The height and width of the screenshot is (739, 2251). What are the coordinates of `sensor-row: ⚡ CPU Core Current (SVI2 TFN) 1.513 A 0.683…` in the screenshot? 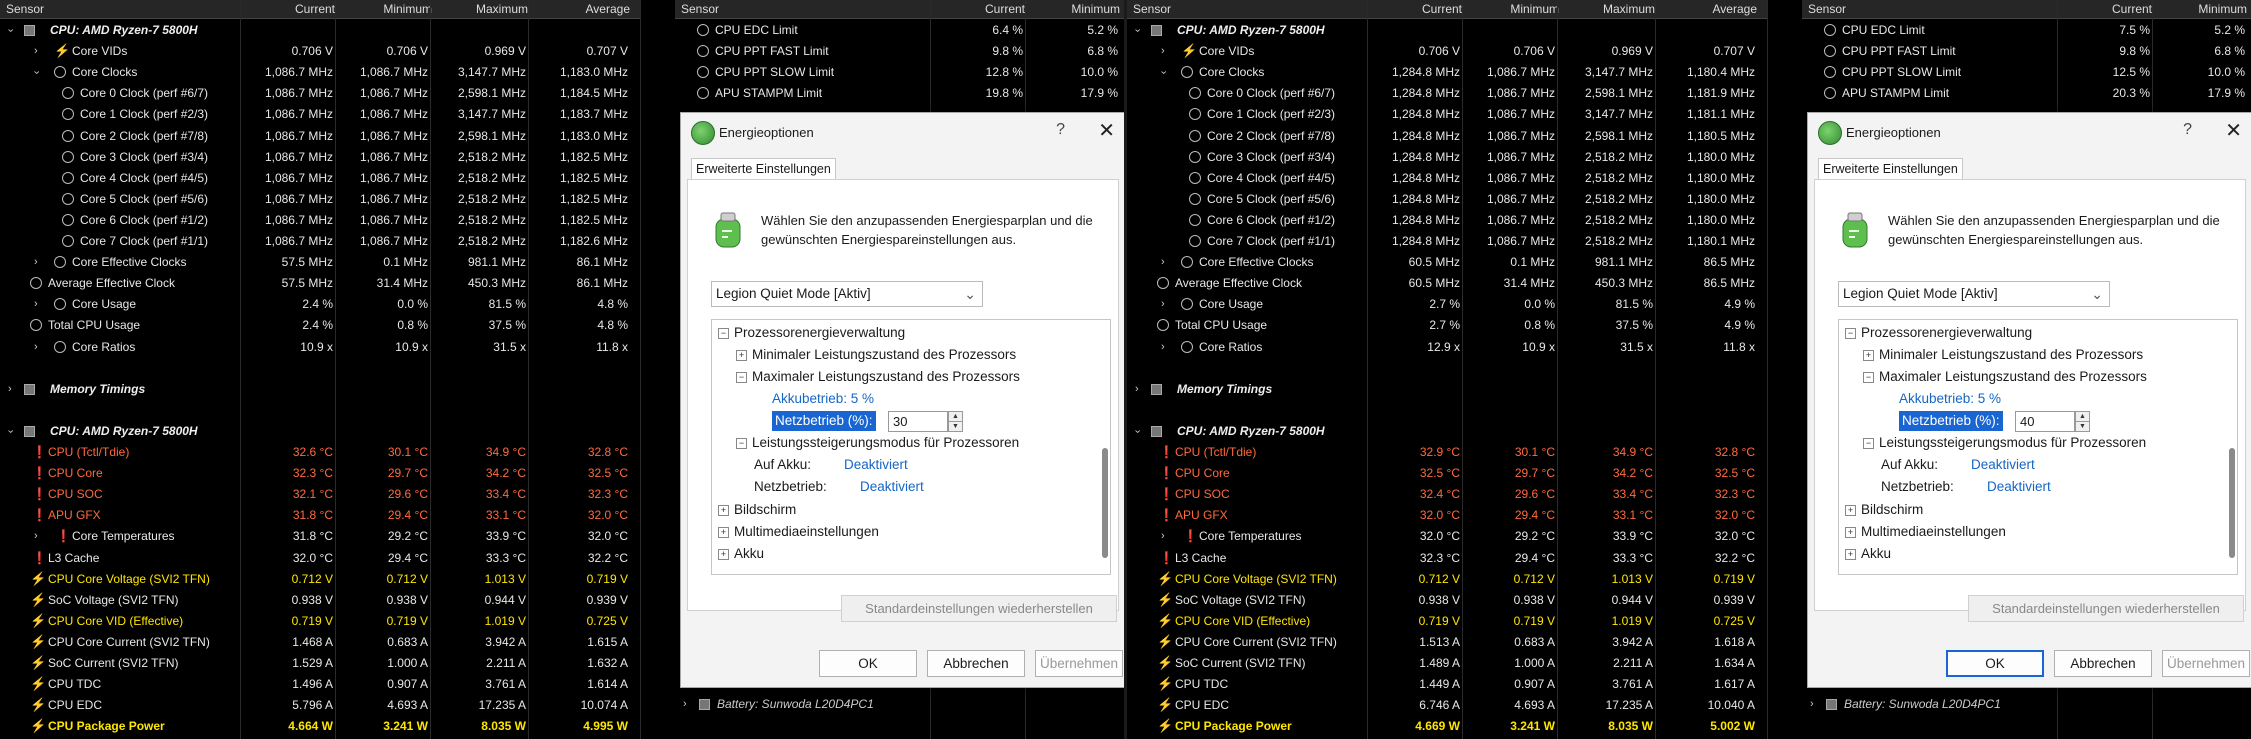 It's located at (1447, 642).